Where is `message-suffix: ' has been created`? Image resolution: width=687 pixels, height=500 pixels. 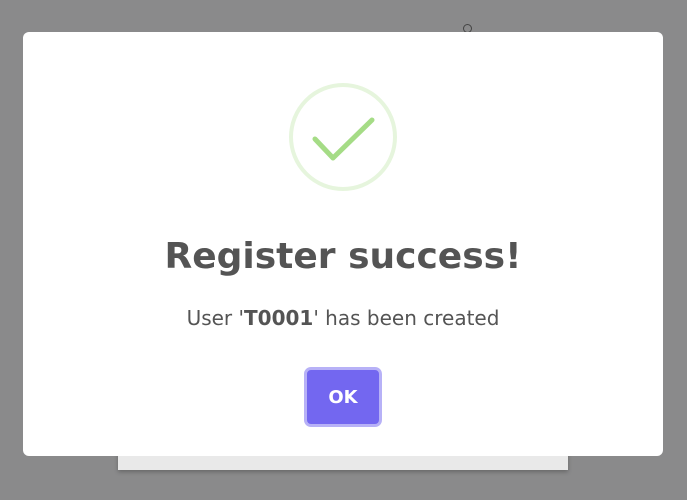 message-suffix: ' has been created is located at coordinates (406, 318).